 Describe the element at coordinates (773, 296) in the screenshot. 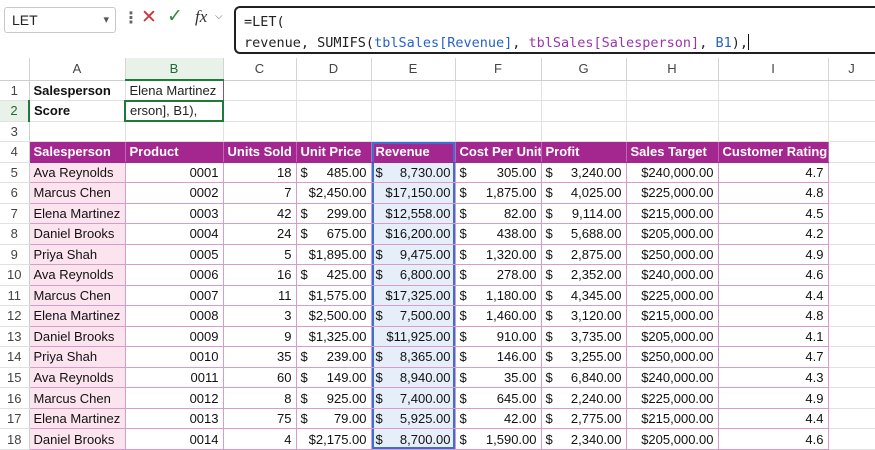

I see `table-cell: 4.4` at that location.